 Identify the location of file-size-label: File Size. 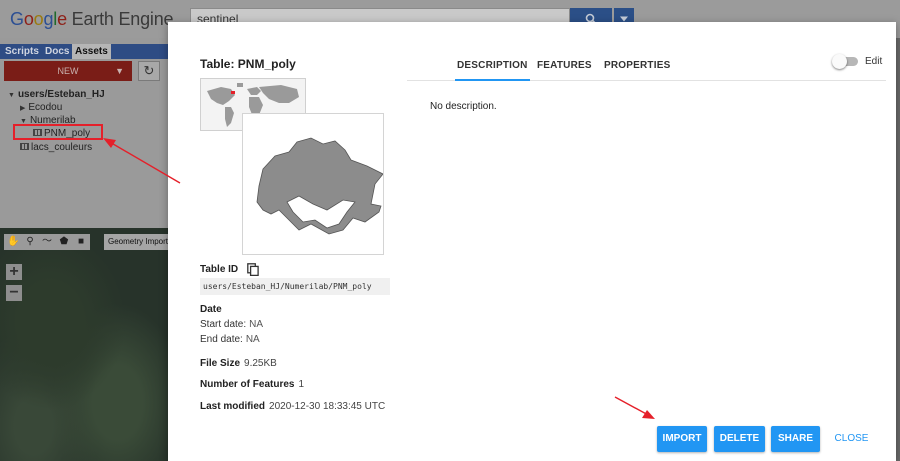
(220, 363).